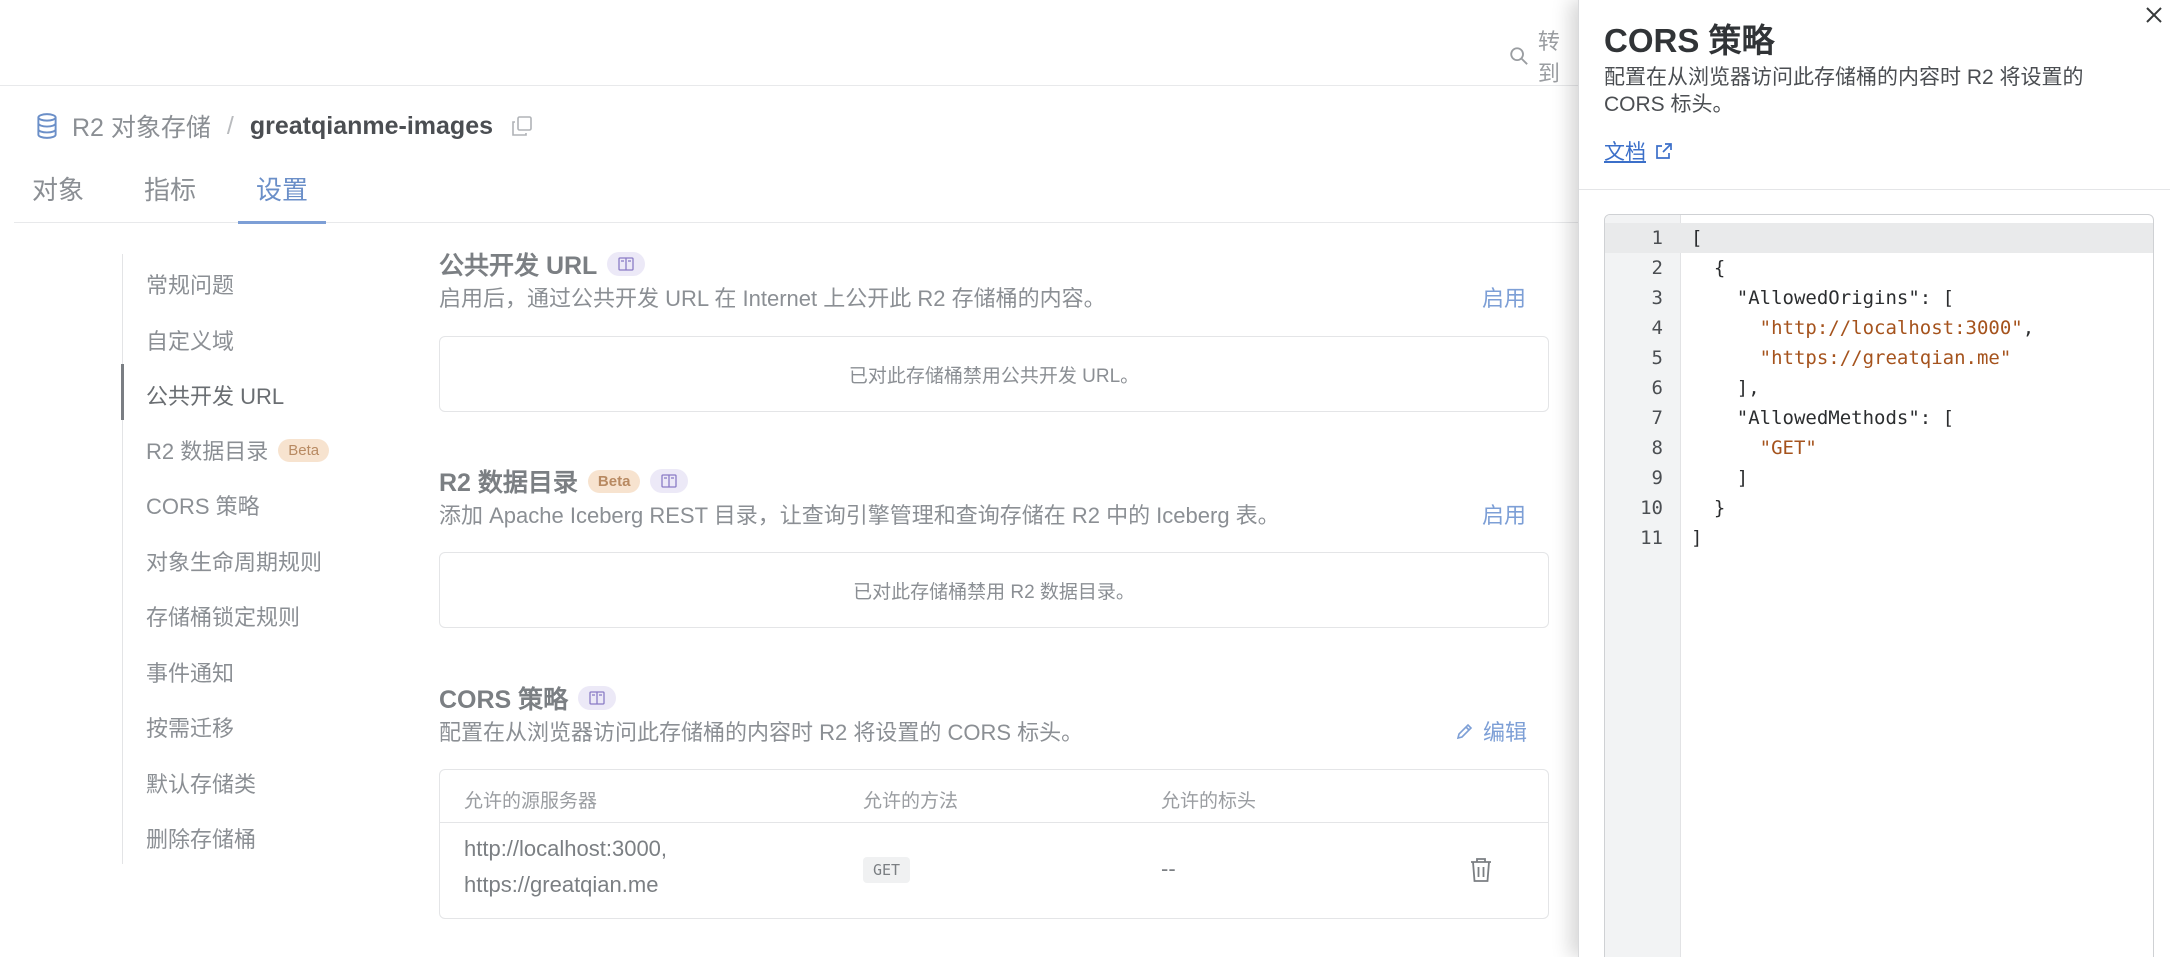 The width and height of the screenshot is (2170, 957). I want to click on data-catalog-empty-state: 已对此存储桶禁用 R2 数据目录。, so click(994, 590).